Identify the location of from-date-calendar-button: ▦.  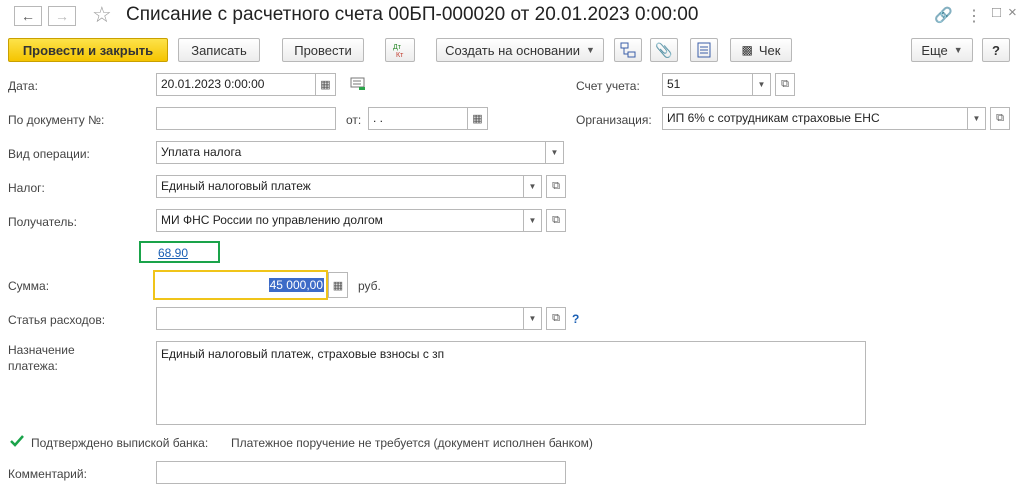
(478, 118).